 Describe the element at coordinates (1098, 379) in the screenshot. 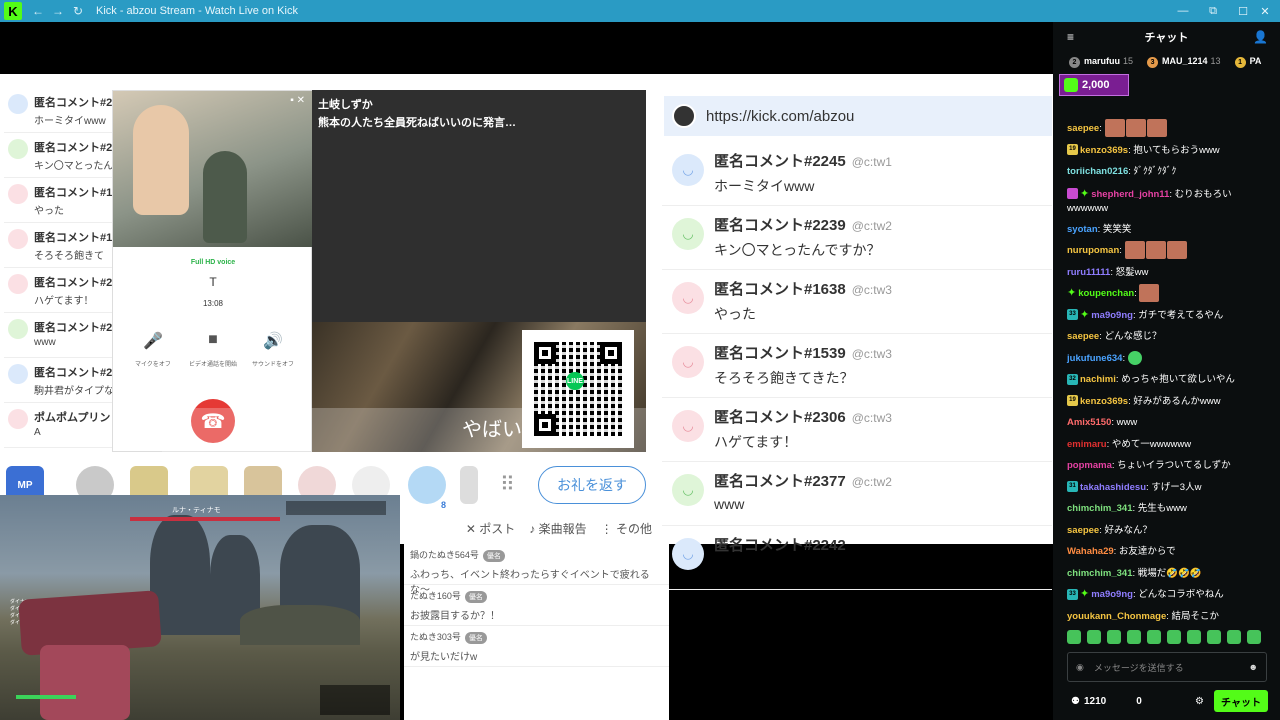

I see `chat-username: nachimi` at that location.